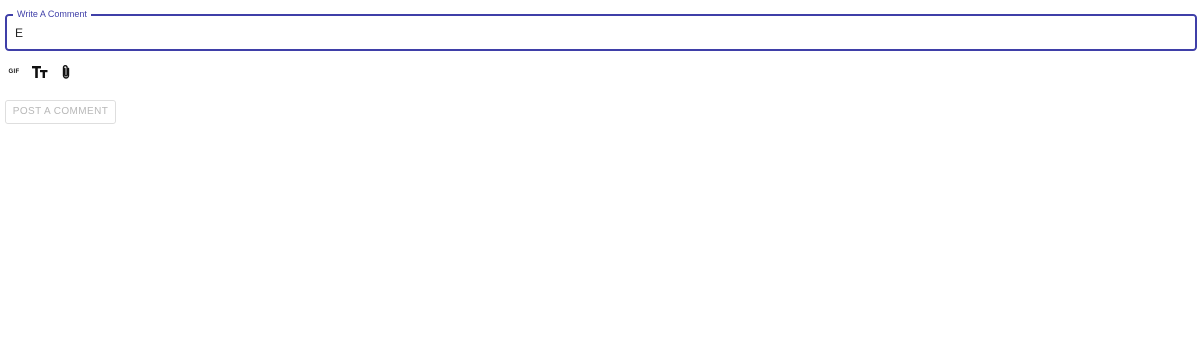 This screenshot has height=352, width=1200. I want to click on comment-field: Write A Comment, so click(601, 29).